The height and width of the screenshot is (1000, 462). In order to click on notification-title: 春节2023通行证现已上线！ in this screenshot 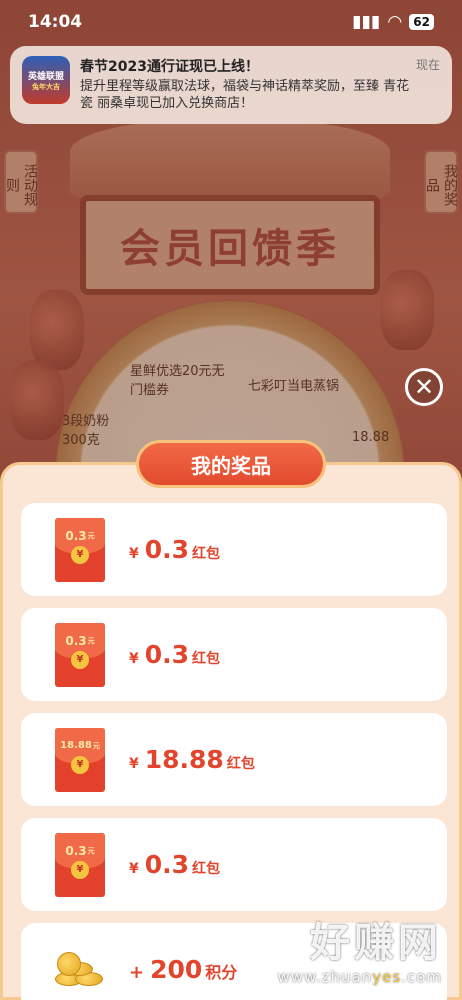, I will do `click(169, 67)`.